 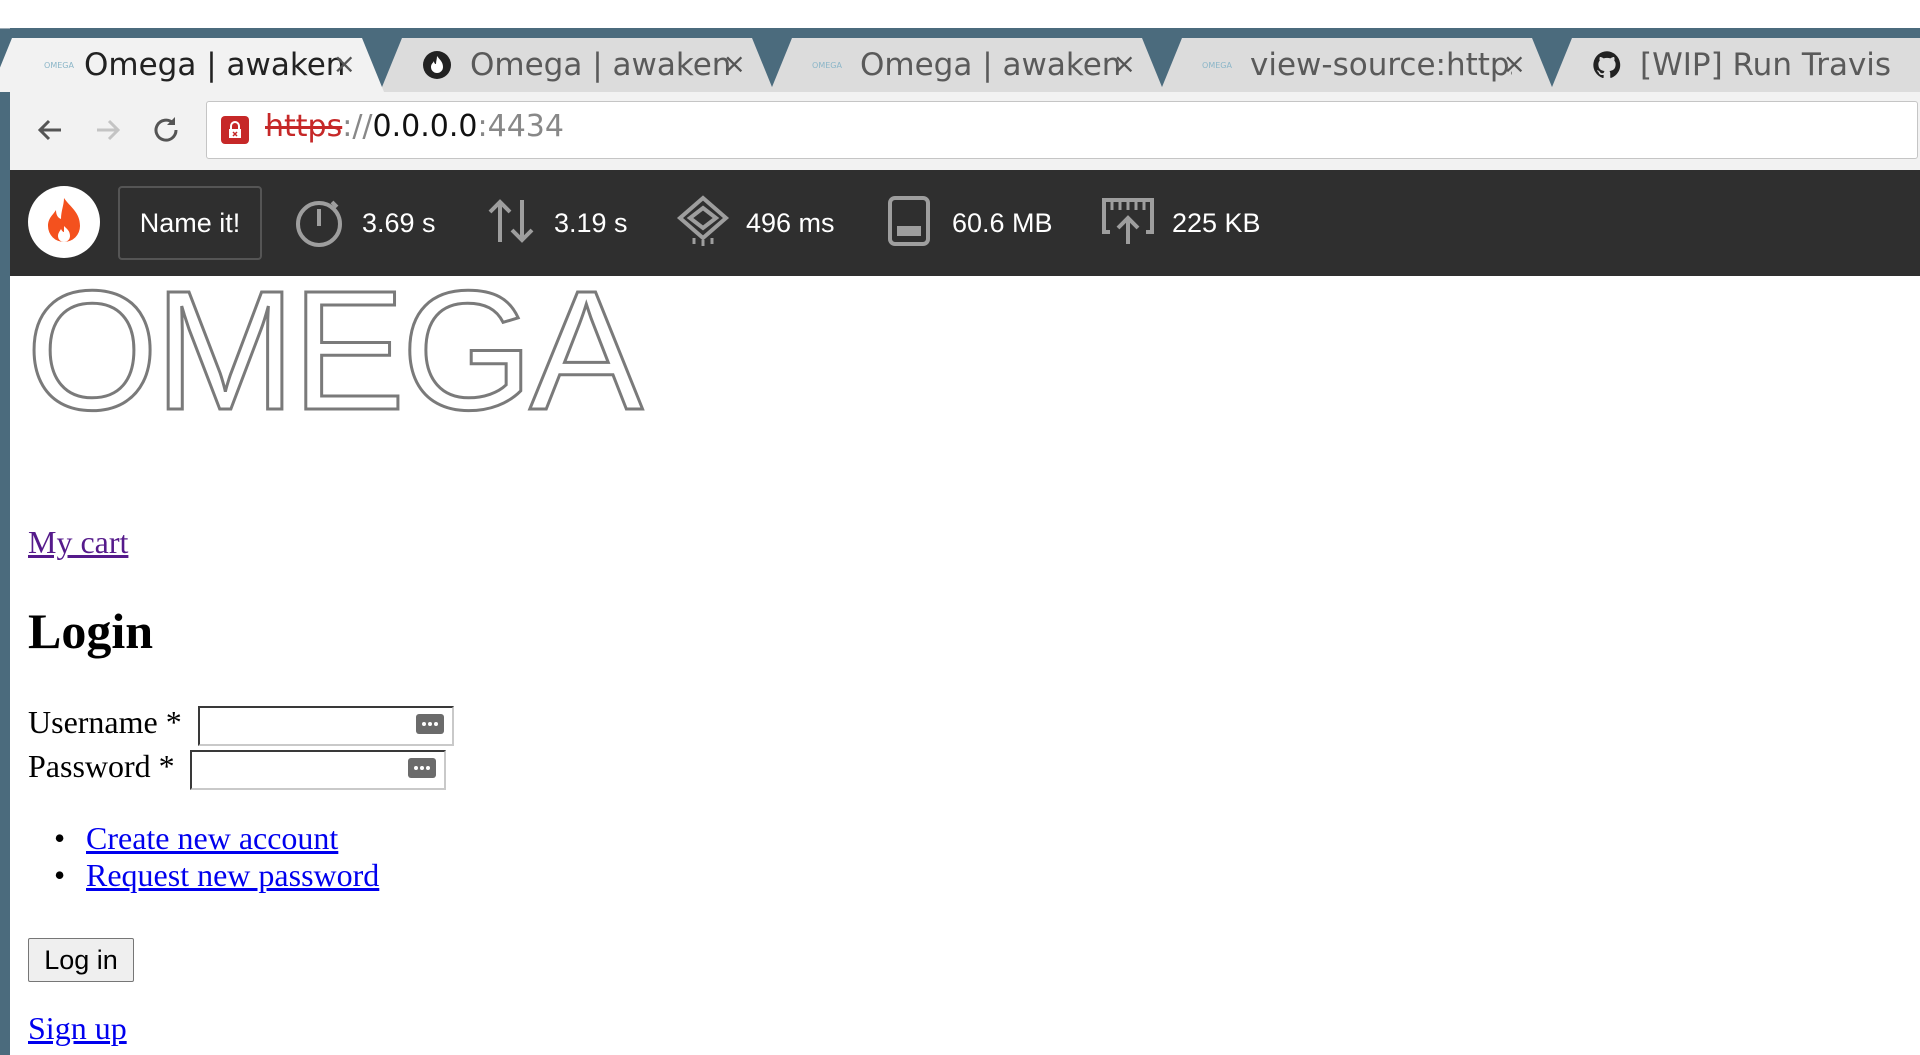 I want to click on password-row: Password *, so click(x=101, y=766).